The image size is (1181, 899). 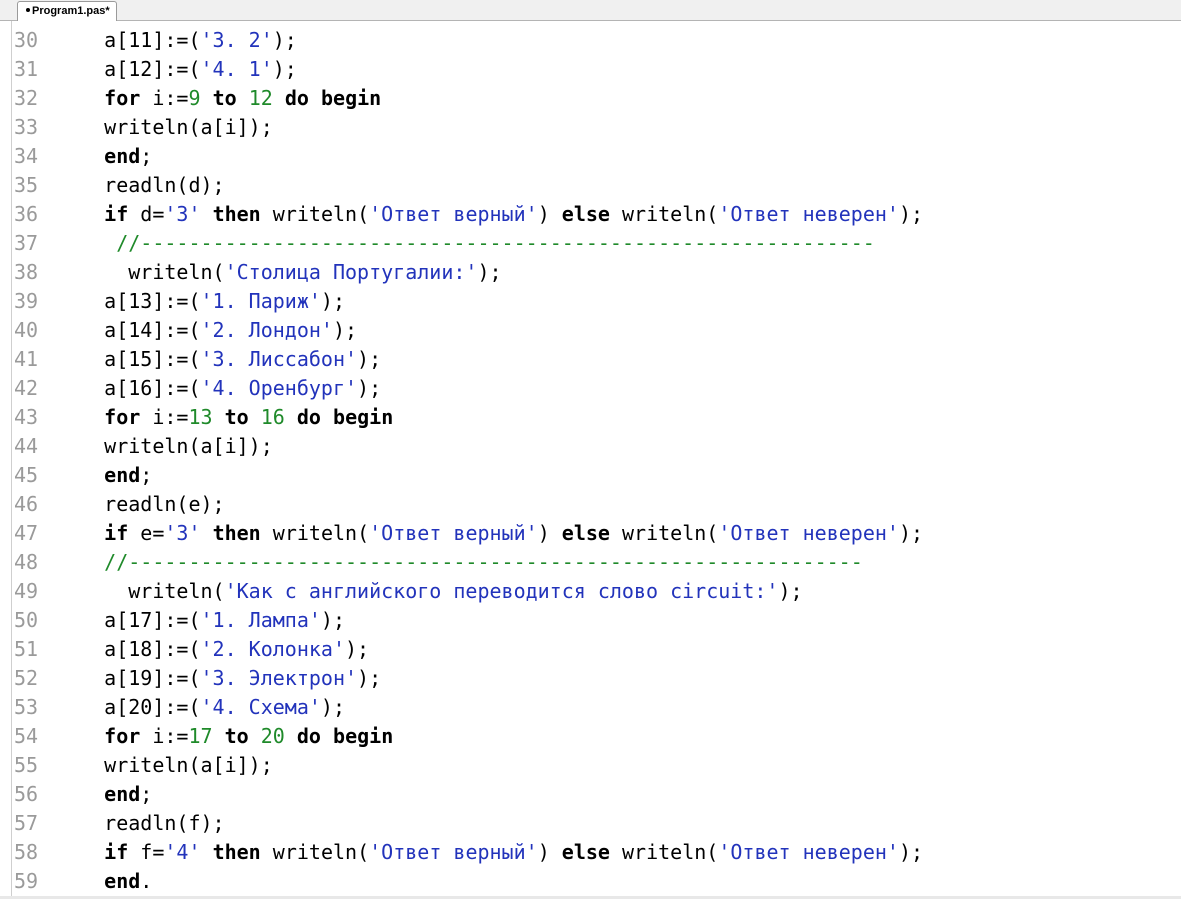 What do you see at coordinates (236, 736) in the screenshot?
I see `keyword-token: to` at bounding box center [236, 736].